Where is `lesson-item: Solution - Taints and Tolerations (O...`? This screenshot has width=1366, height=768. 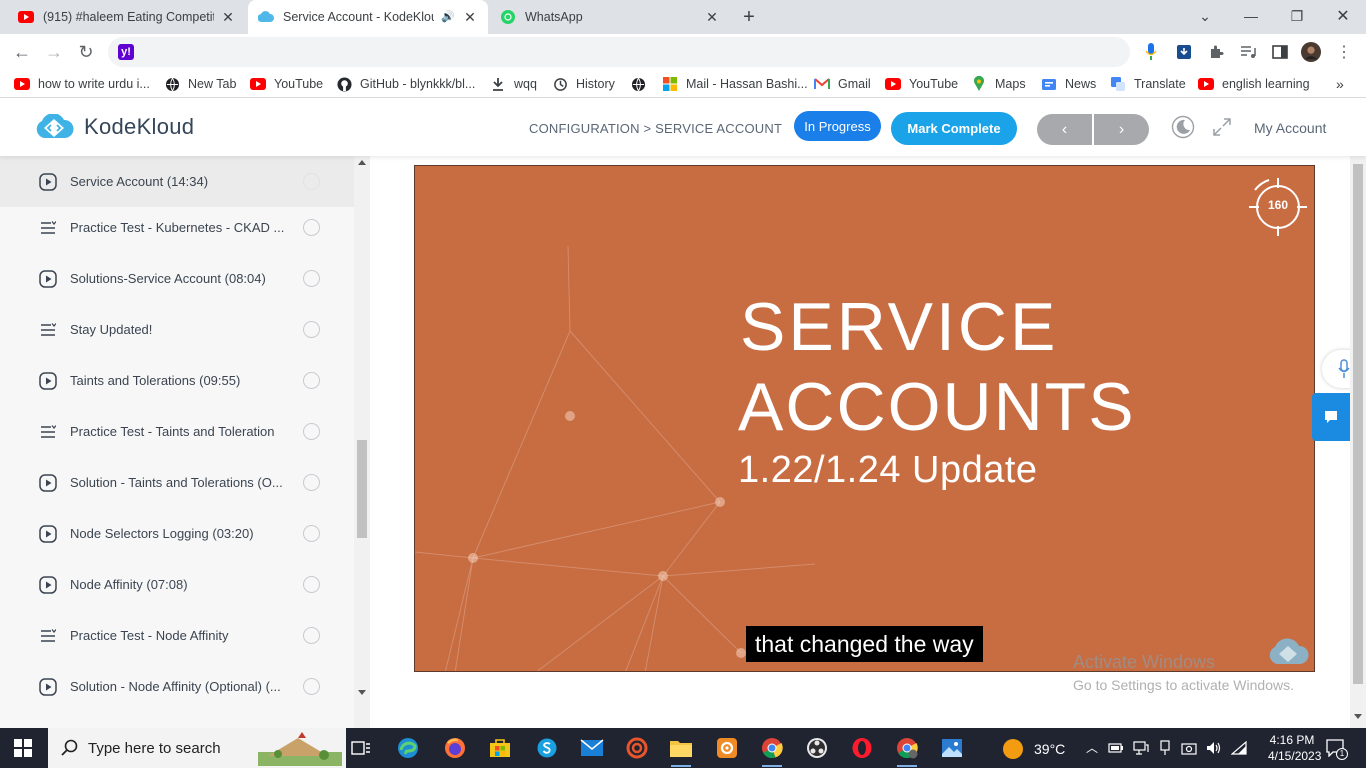 lesson-item: Solution - Taints and Tolerations (O... is located at coordinates (177, 482).